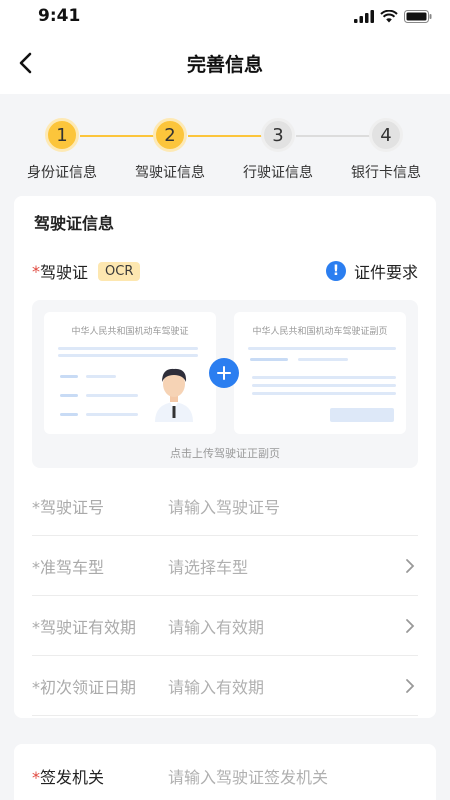 Image resolution: width=450 pixels, height=800 pixels. I want to click on step-3: 3 行驶证信息, so click(278, 150).